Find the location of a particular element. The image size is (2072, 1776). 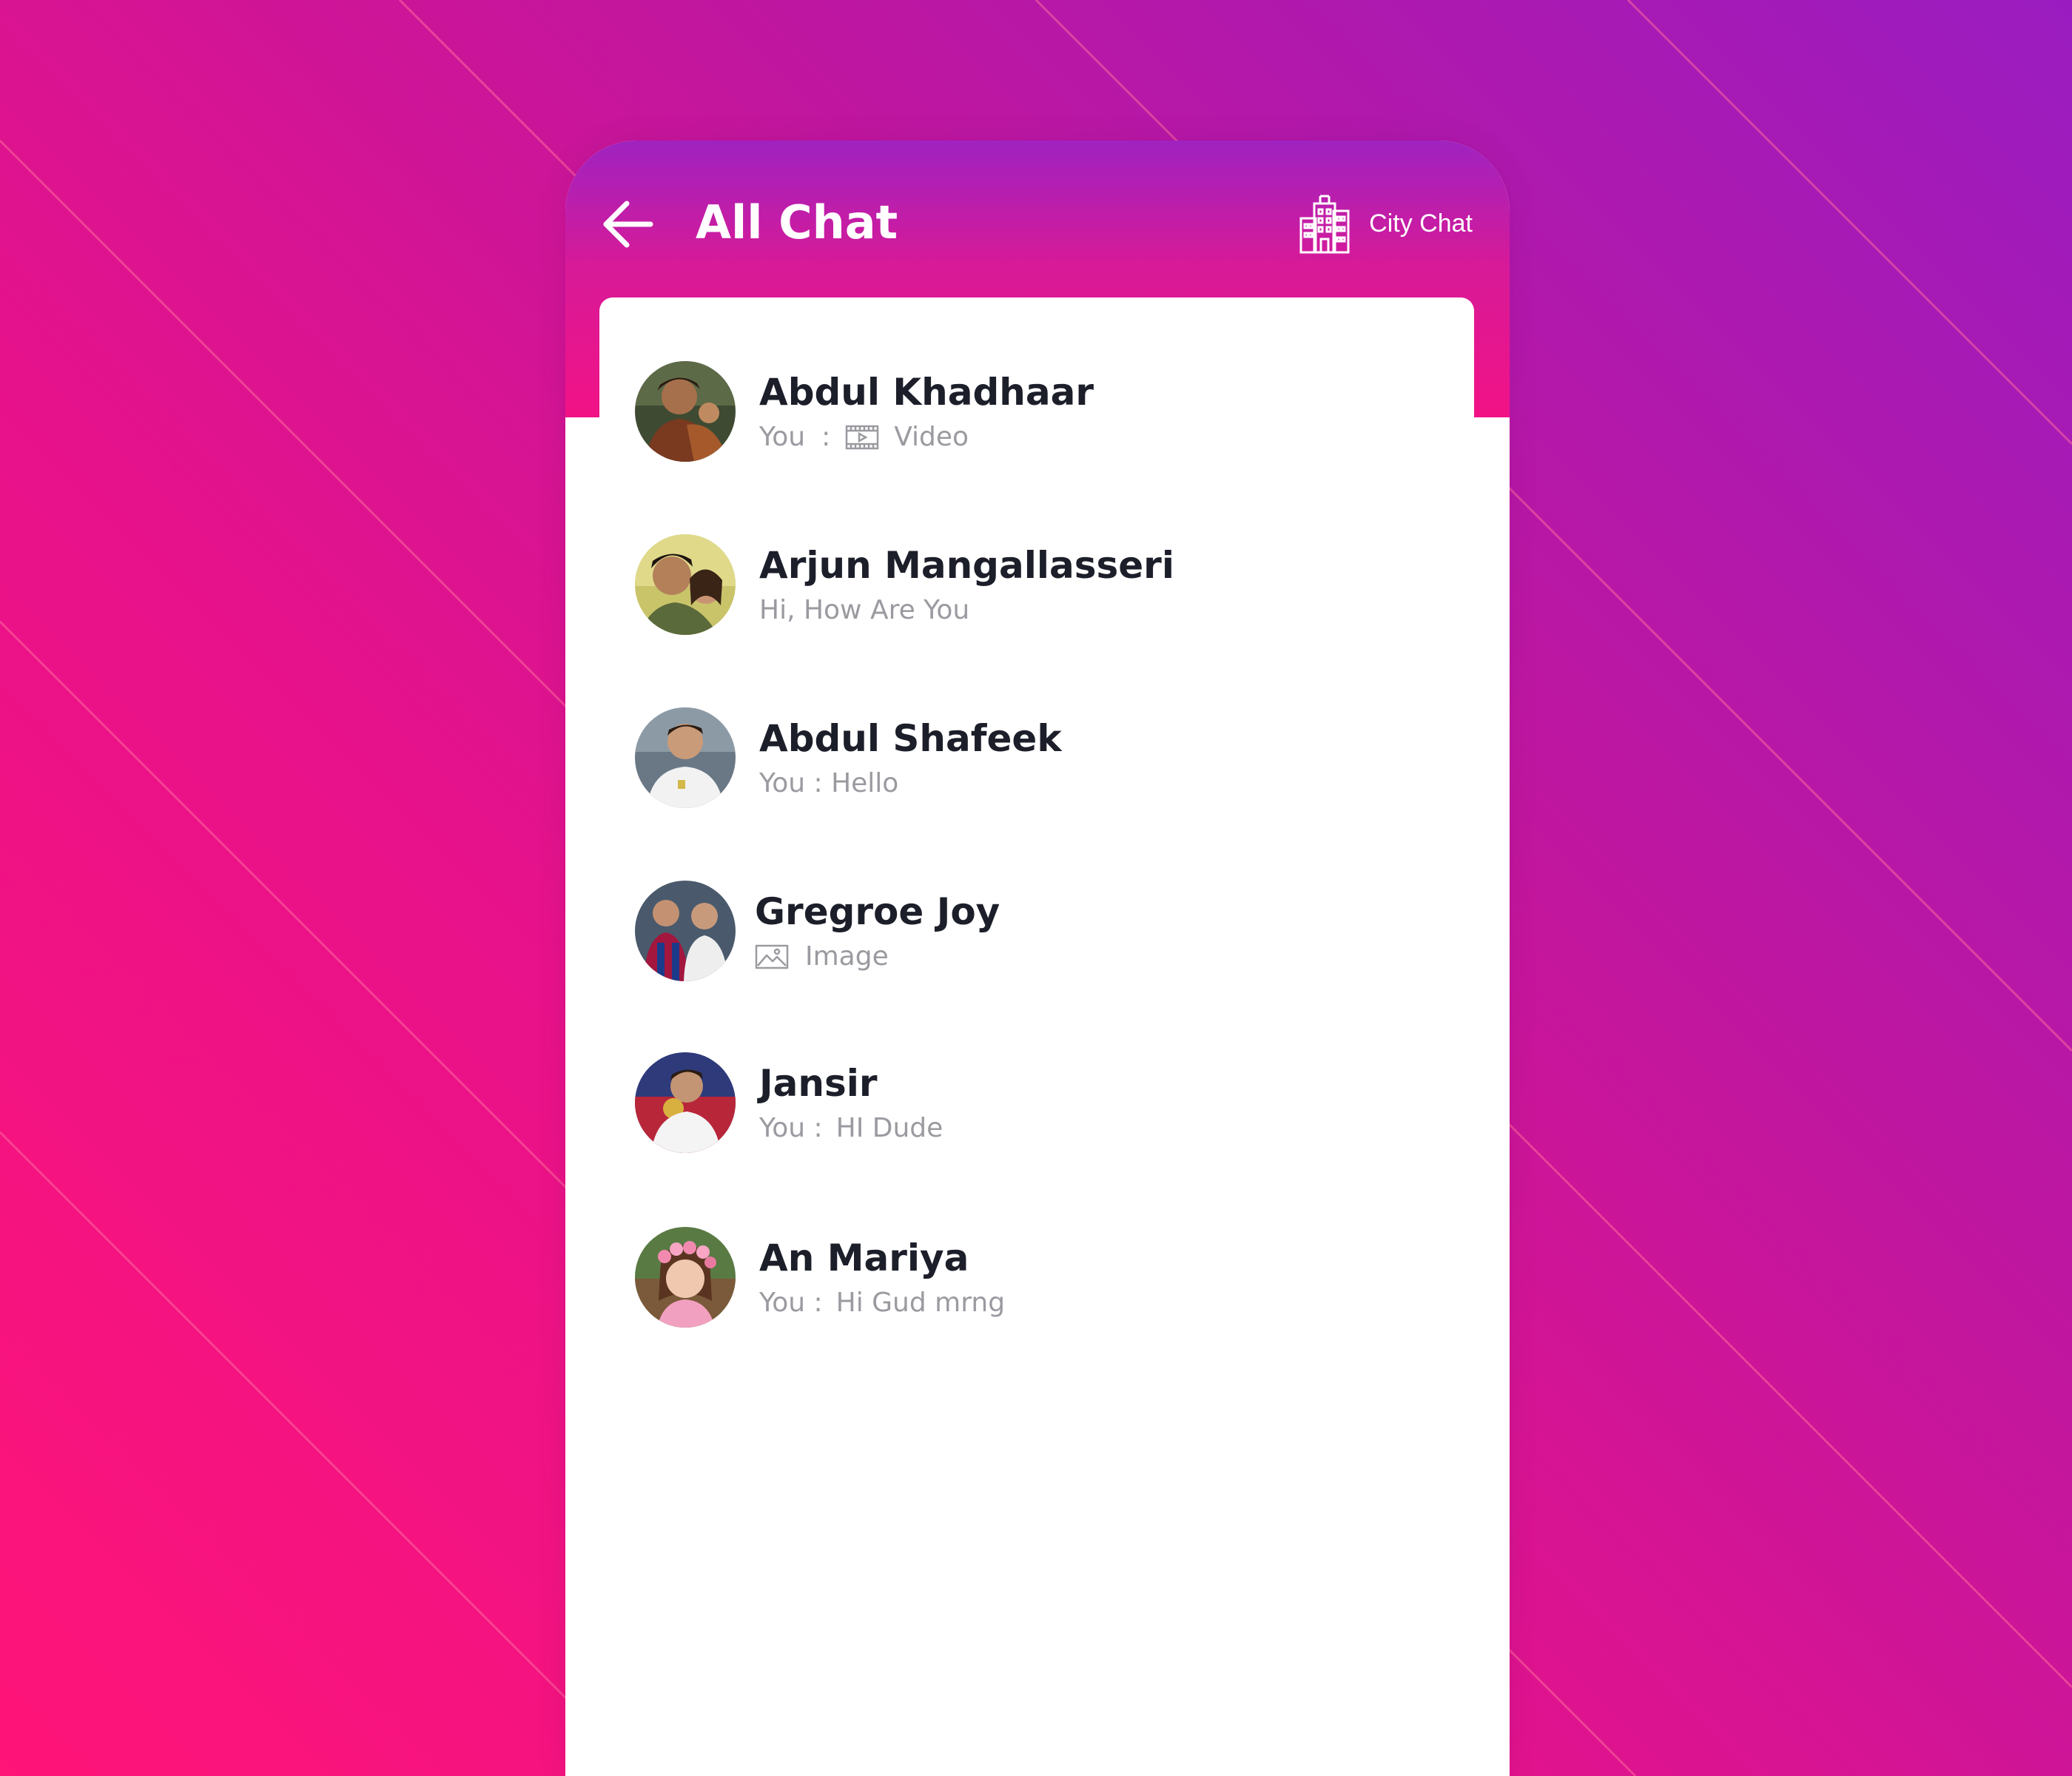

chat-preview: You : Hi Gud mrng is located at coordinates (882, 1303).